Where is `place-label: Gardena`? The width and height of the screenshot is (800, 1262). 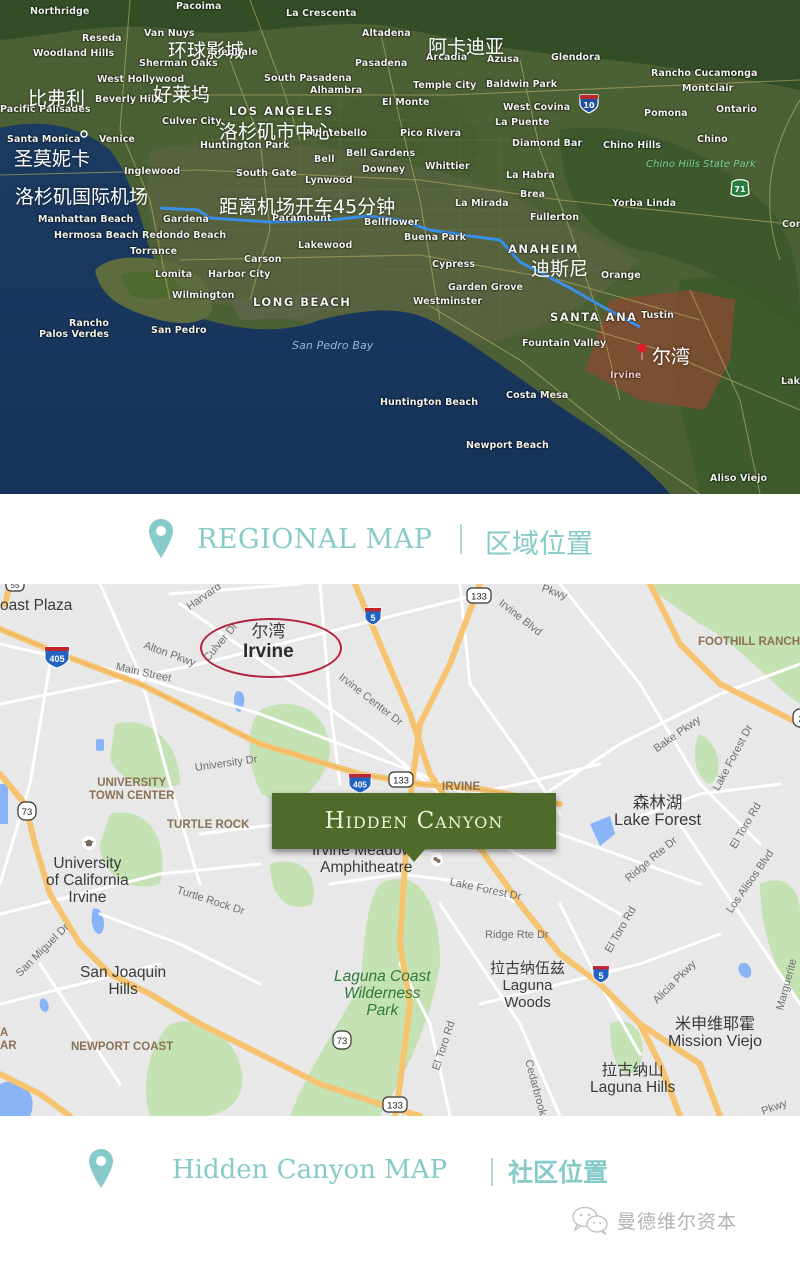 place-label: Gardena is located at coordinates (186, 219).